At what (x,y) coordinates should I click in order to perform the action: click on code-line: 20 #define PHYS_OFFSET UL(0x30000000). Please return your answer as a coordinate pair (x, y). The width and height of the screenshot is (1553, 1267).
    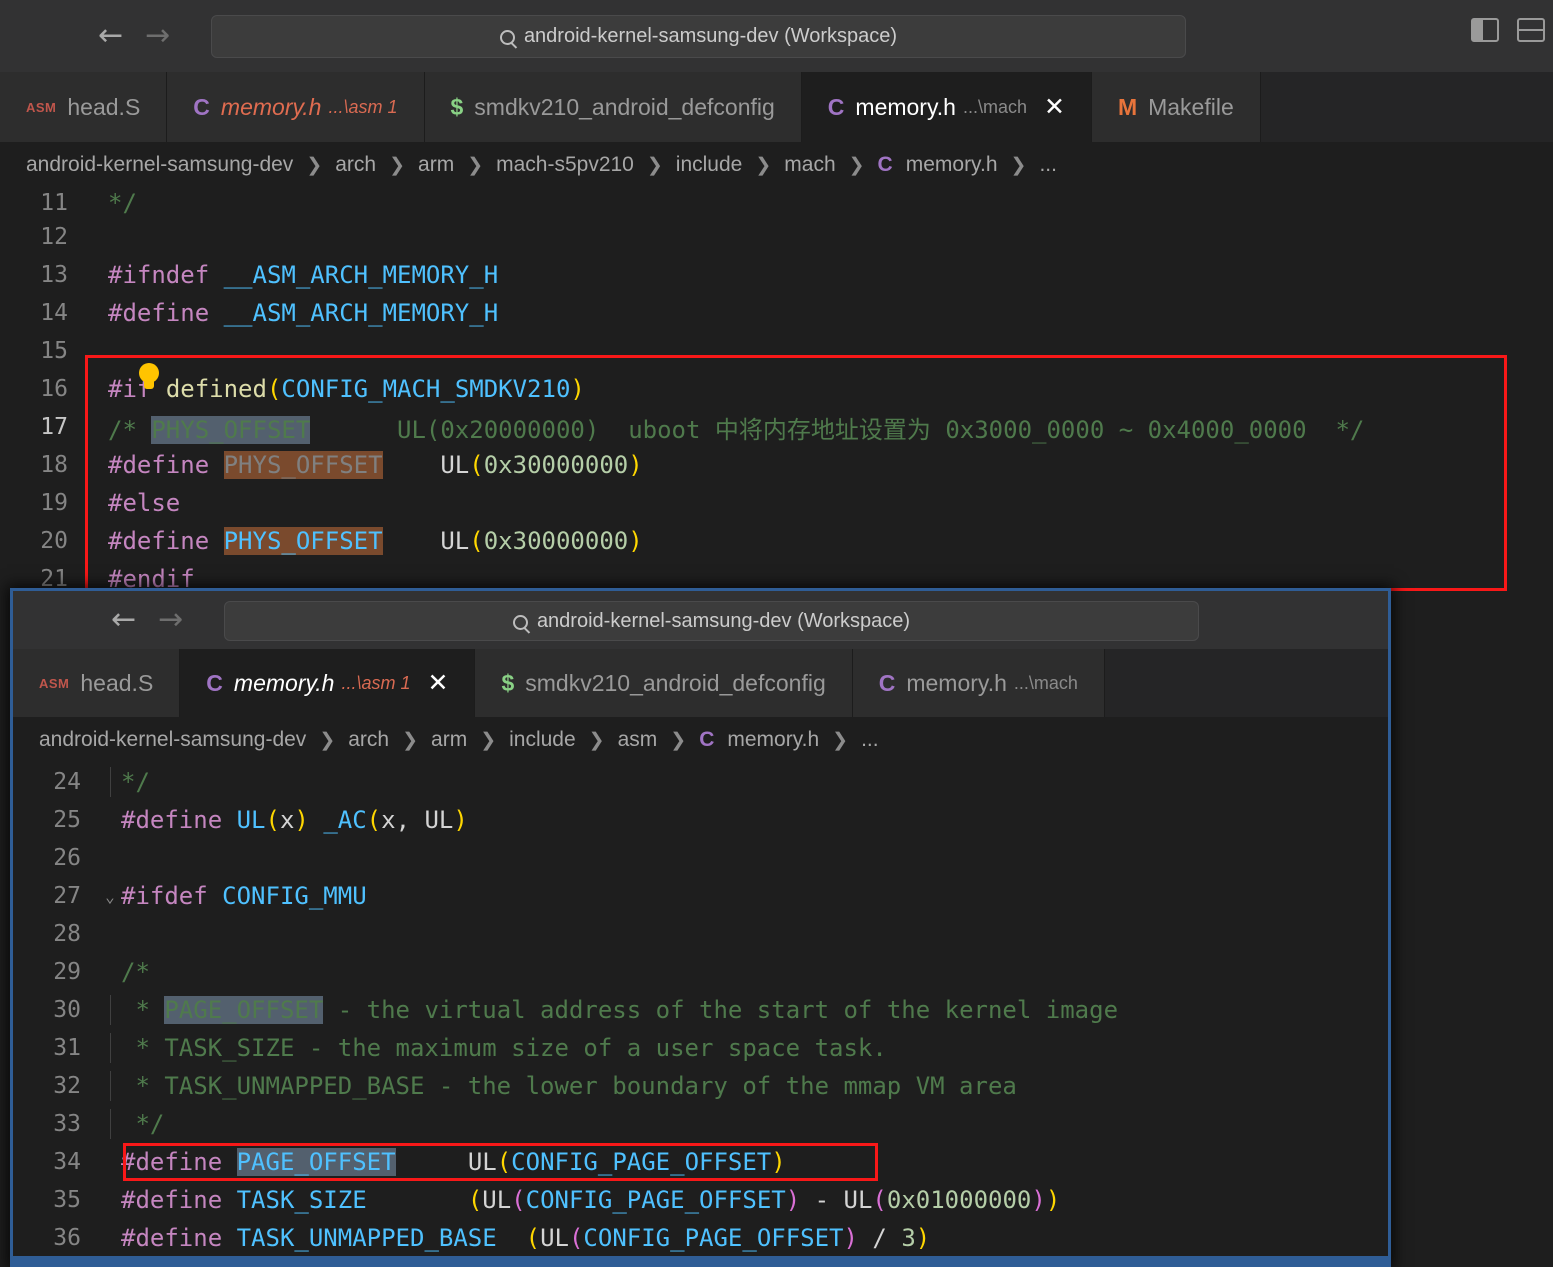
    Looking at the image, I should click on (776, 541).